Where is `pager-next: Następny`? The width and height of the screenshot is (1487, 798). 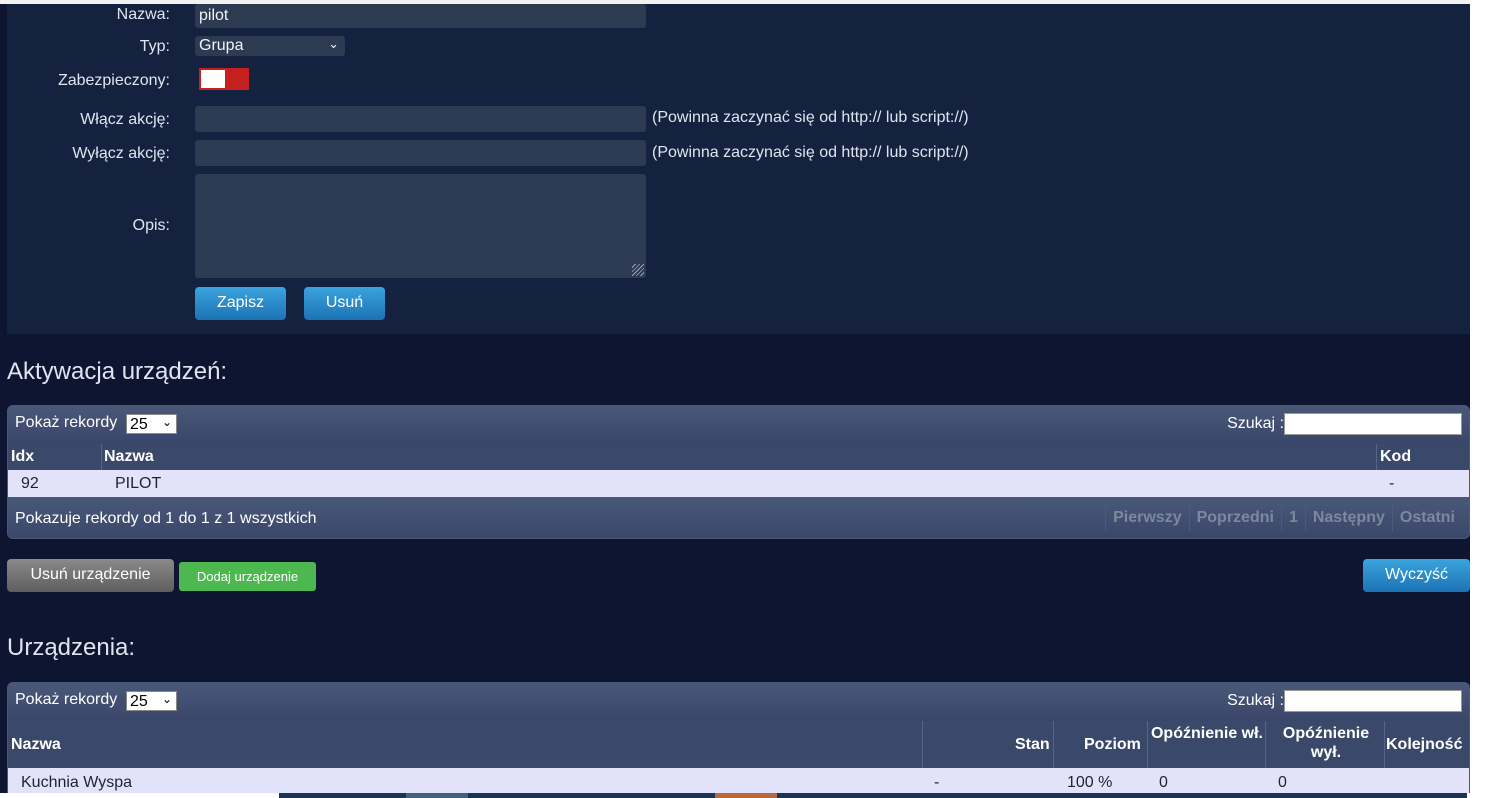 pager-next: Następny is located at coordinates (1348, 518).